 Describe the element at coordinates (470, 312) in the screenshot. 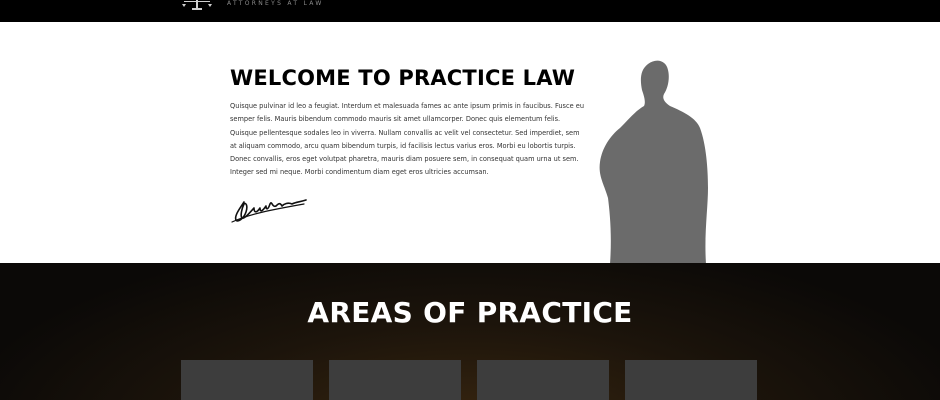

I see `areas-title: AREAS OF PRACTICE` at that location.